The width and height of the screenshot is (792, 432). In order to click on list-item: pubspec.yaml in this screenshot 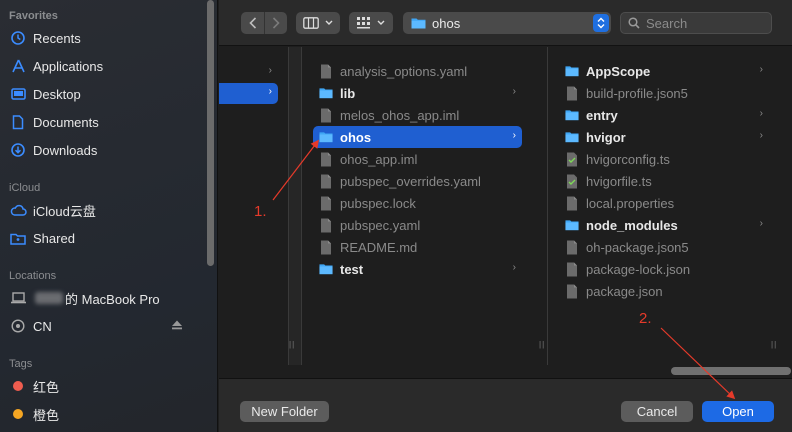, I will do `click(417, 225)`.